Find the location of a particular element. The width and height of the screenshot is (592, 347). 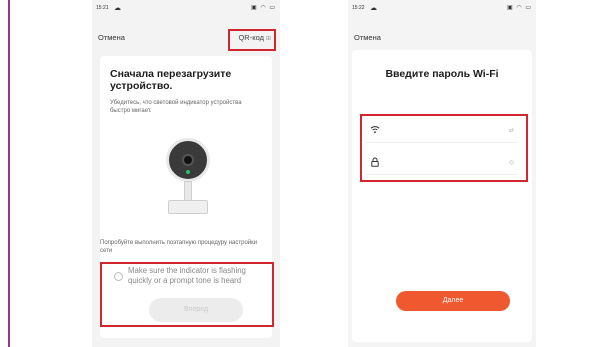

wifi-icon is located at coordinates (375, 130).